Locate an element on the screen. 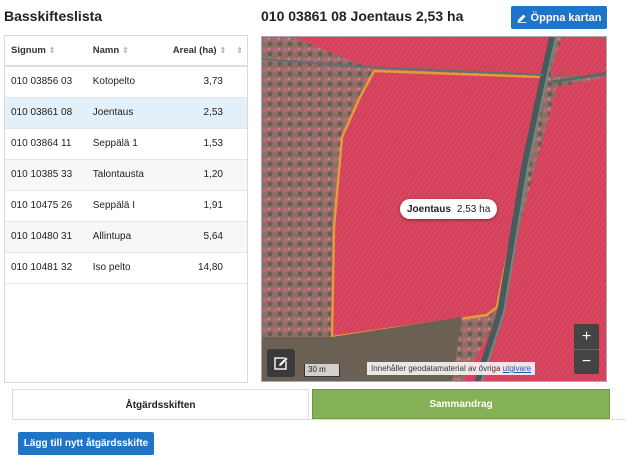  column-header-name: Namn ⇕ is located at coordinates (122, 51).